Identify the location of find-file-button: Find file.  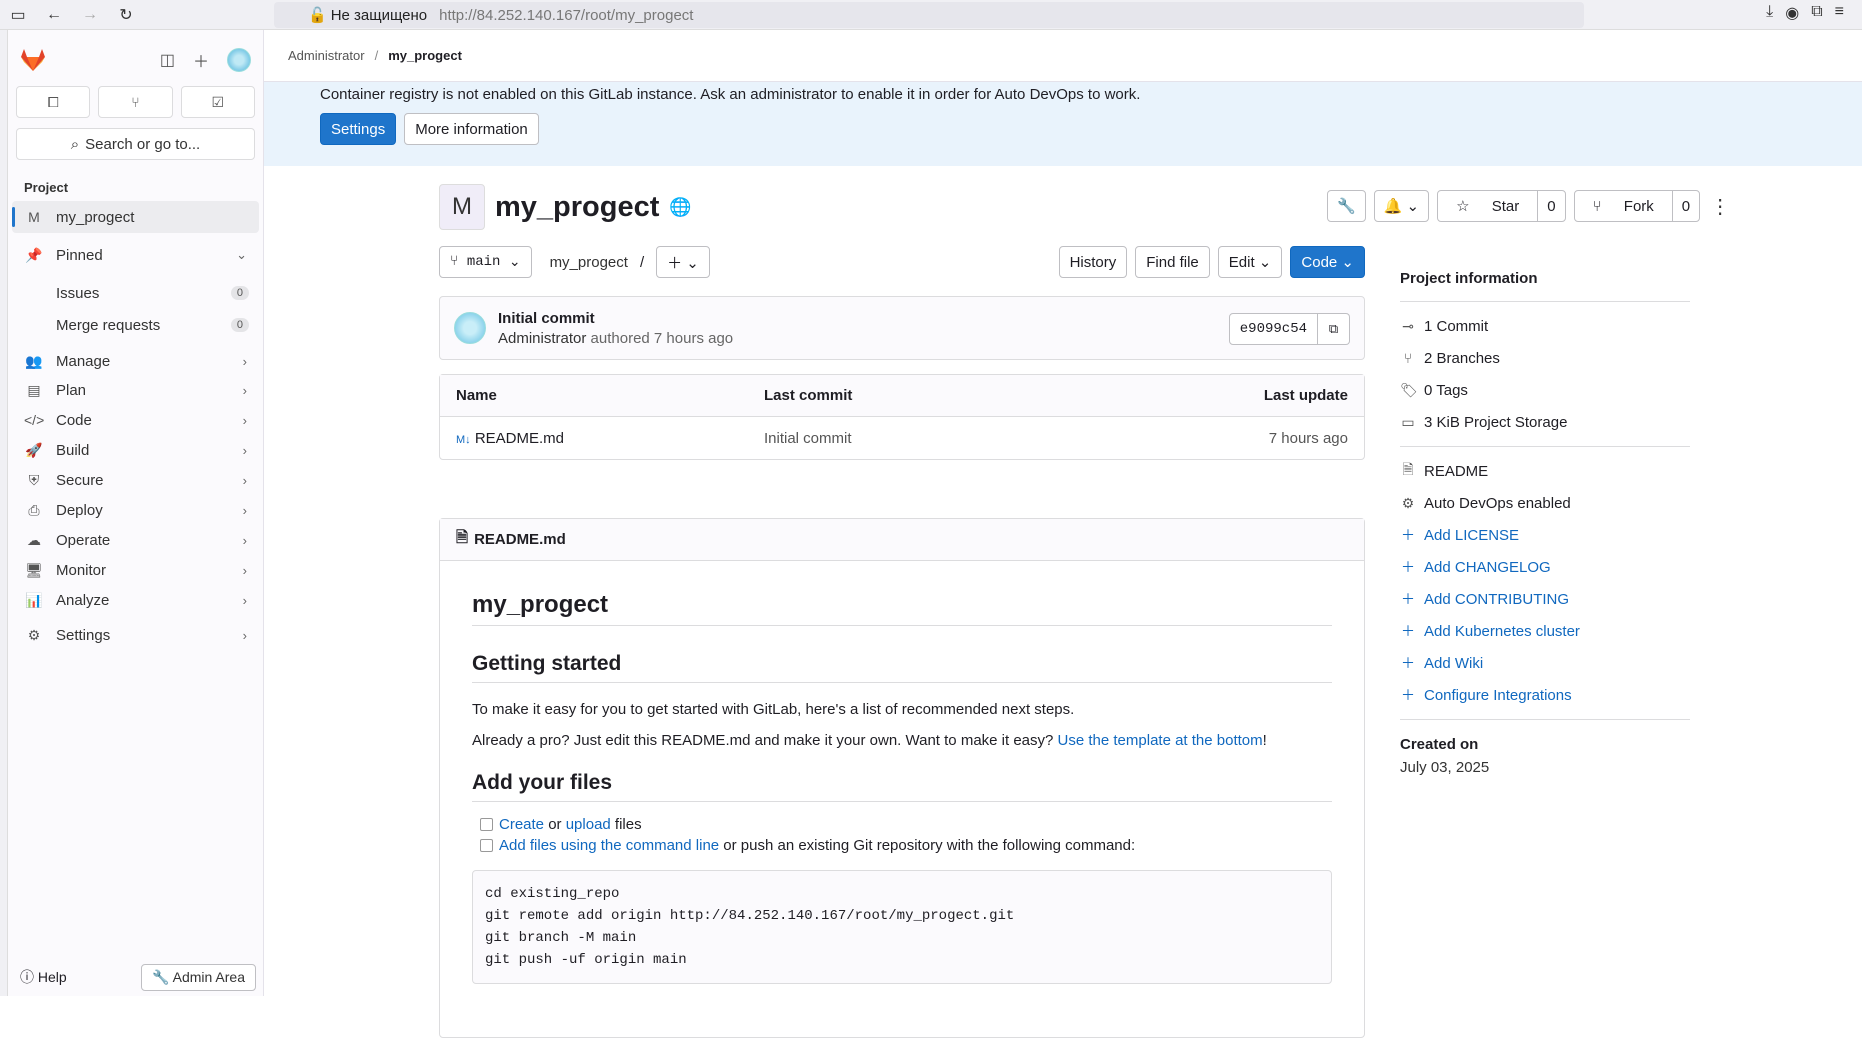
(1172, 262).